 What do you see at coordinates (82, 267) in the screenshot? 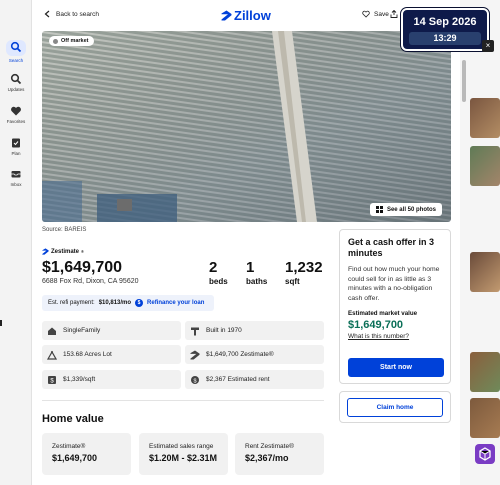
I see `listing-price: $1,649,700` at bounding box center [82, 267].